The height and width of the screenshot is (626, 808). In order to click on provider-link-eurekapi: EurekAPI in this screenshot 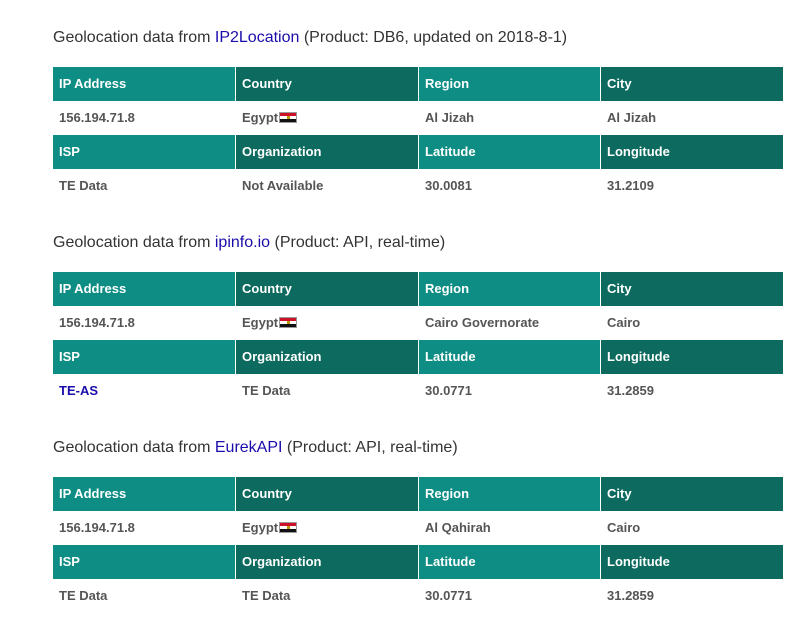, I will do `click(249, 447)`.